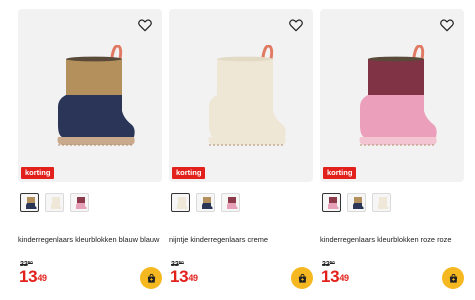  Describe the element at coordinates (391, 240) in the screenshot. I see `product-title: kinderregenlaars kleurblokken roze roze` at that location.